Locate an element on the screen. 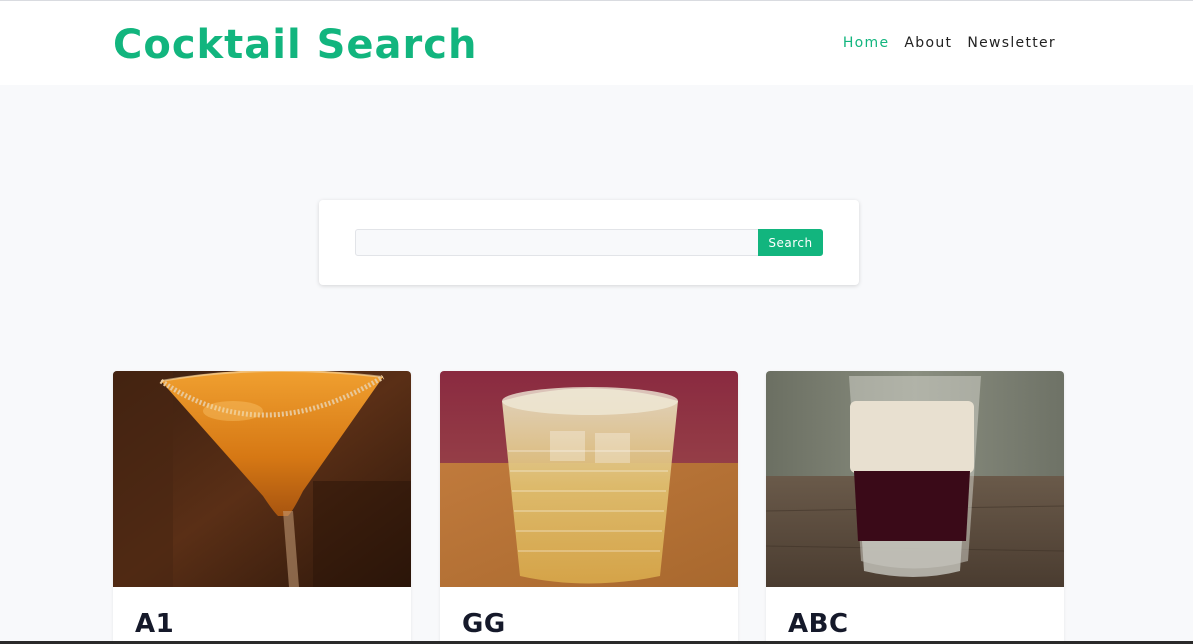 The height and width of the screenshot is (644, 1193). main-nav: Home About Newsletter is located at coordinates (942, 43).